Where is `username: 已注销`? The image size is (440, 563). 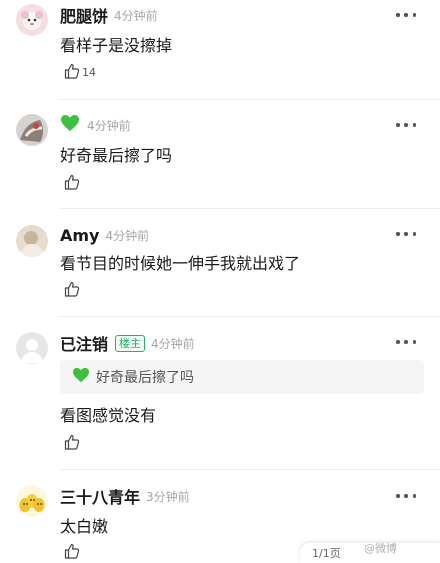 username: 已注销 is located at coordinates (84, 343).